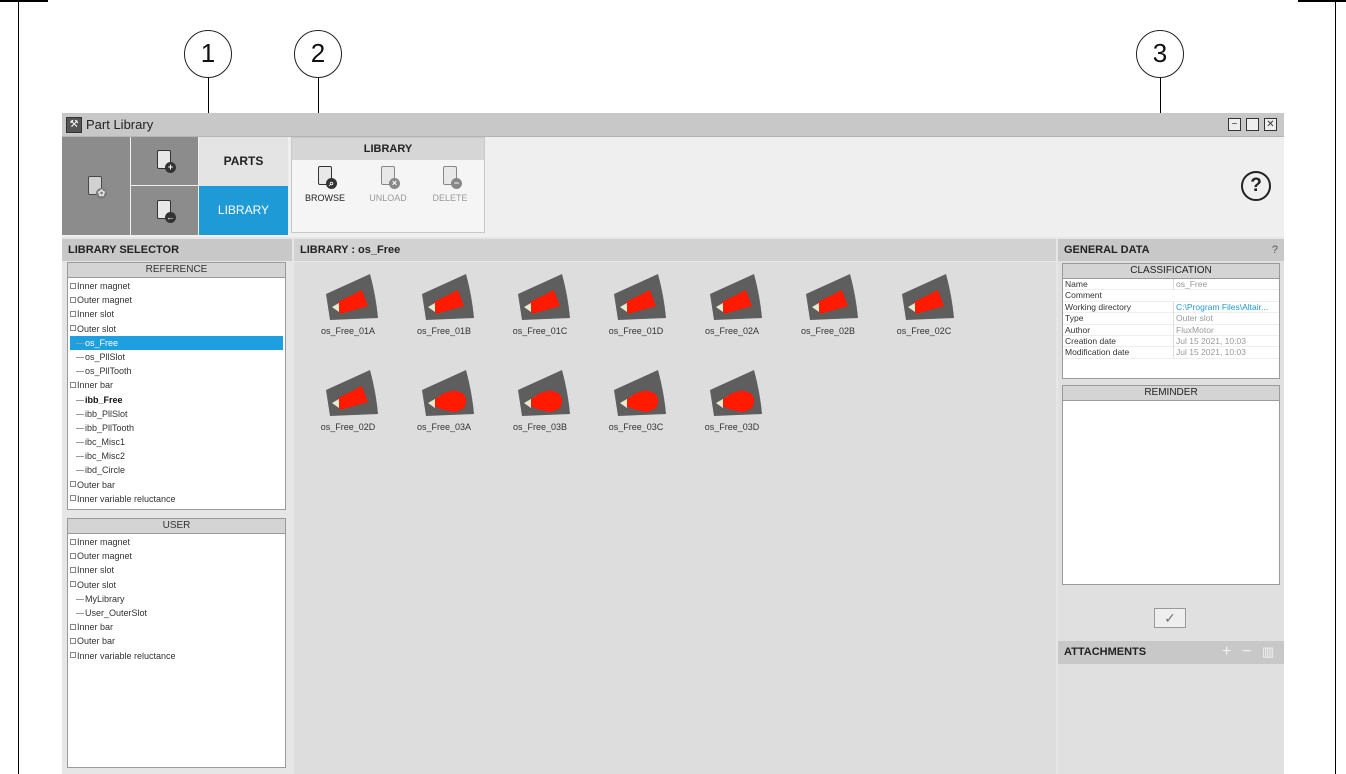 The image size is (1346, 774). Describe the element at coordinates (177, 250) in the screenshot. I see `library-selector-header: LIBRARY SELECTOR` at that location.